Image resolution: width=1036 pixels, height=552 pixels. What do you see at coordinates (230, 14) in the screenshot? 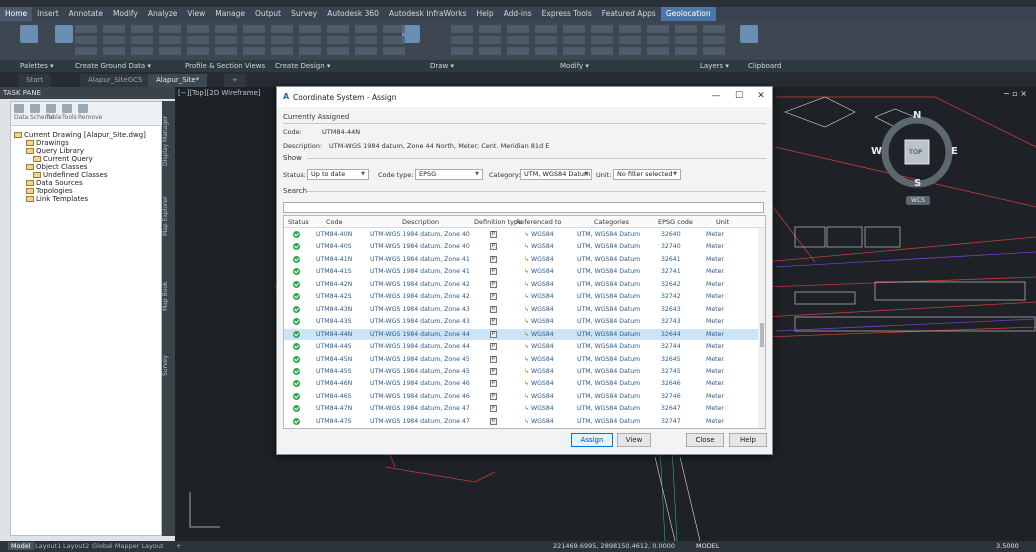
I see `ribbon-tab-manage: Manage` at bounding box center [230, 14].